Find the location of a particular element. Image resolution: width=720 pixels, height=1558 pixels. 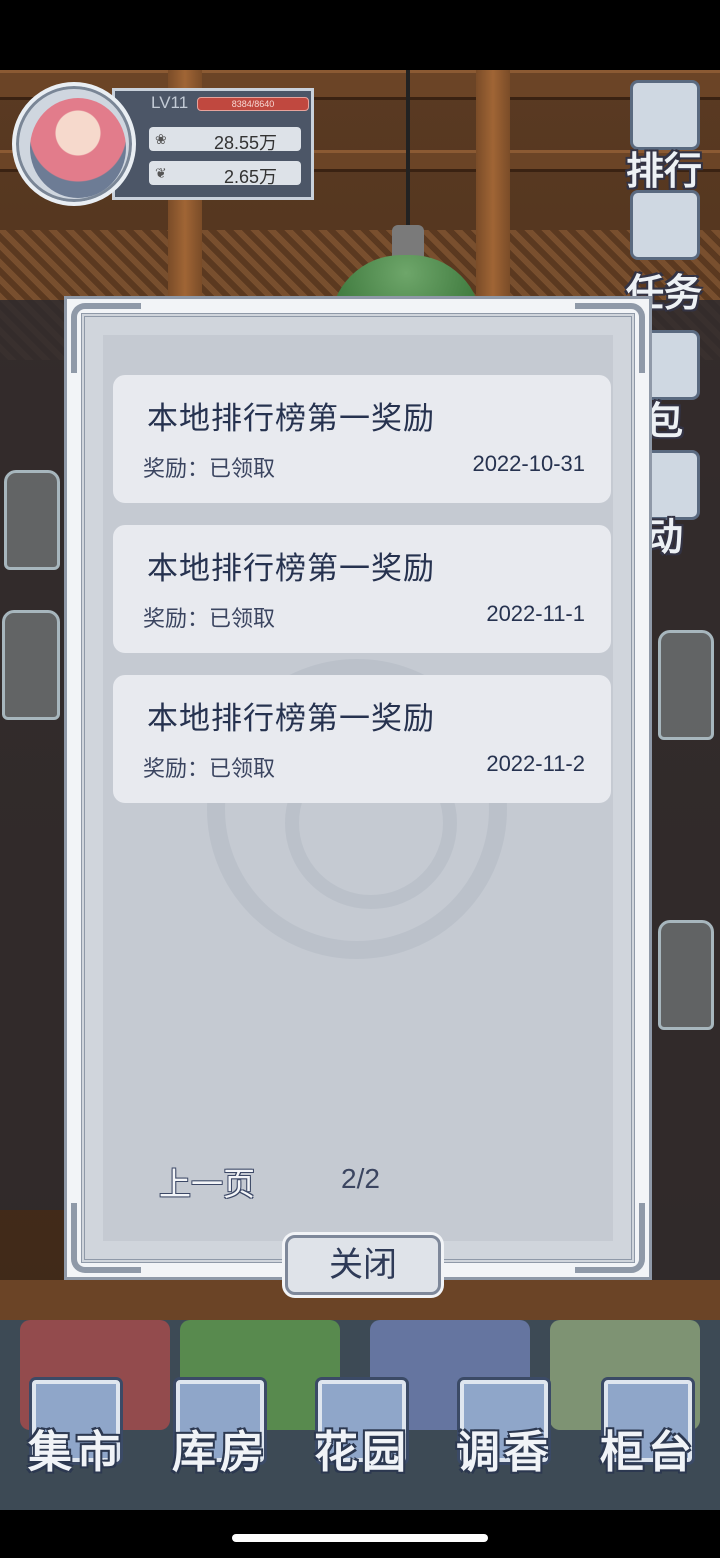

nav-market: 集市 is located at coordinates (76, 1436).